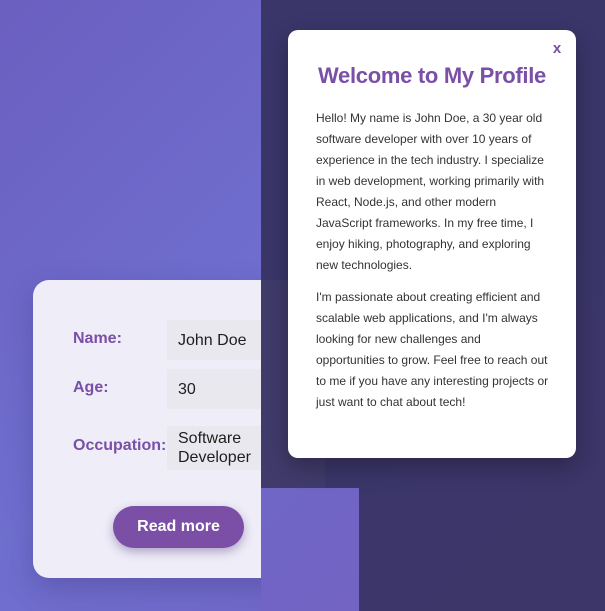  Describe the element at coordinates (97, 338) in the screenshot. I see `name-label: Name:` at that location.